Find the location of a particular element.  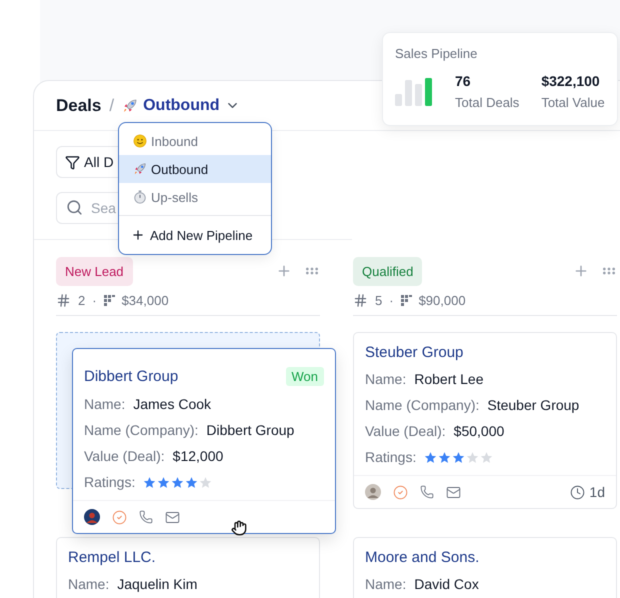

field-value: Dibbert Group is located at coordinates (250, 430).